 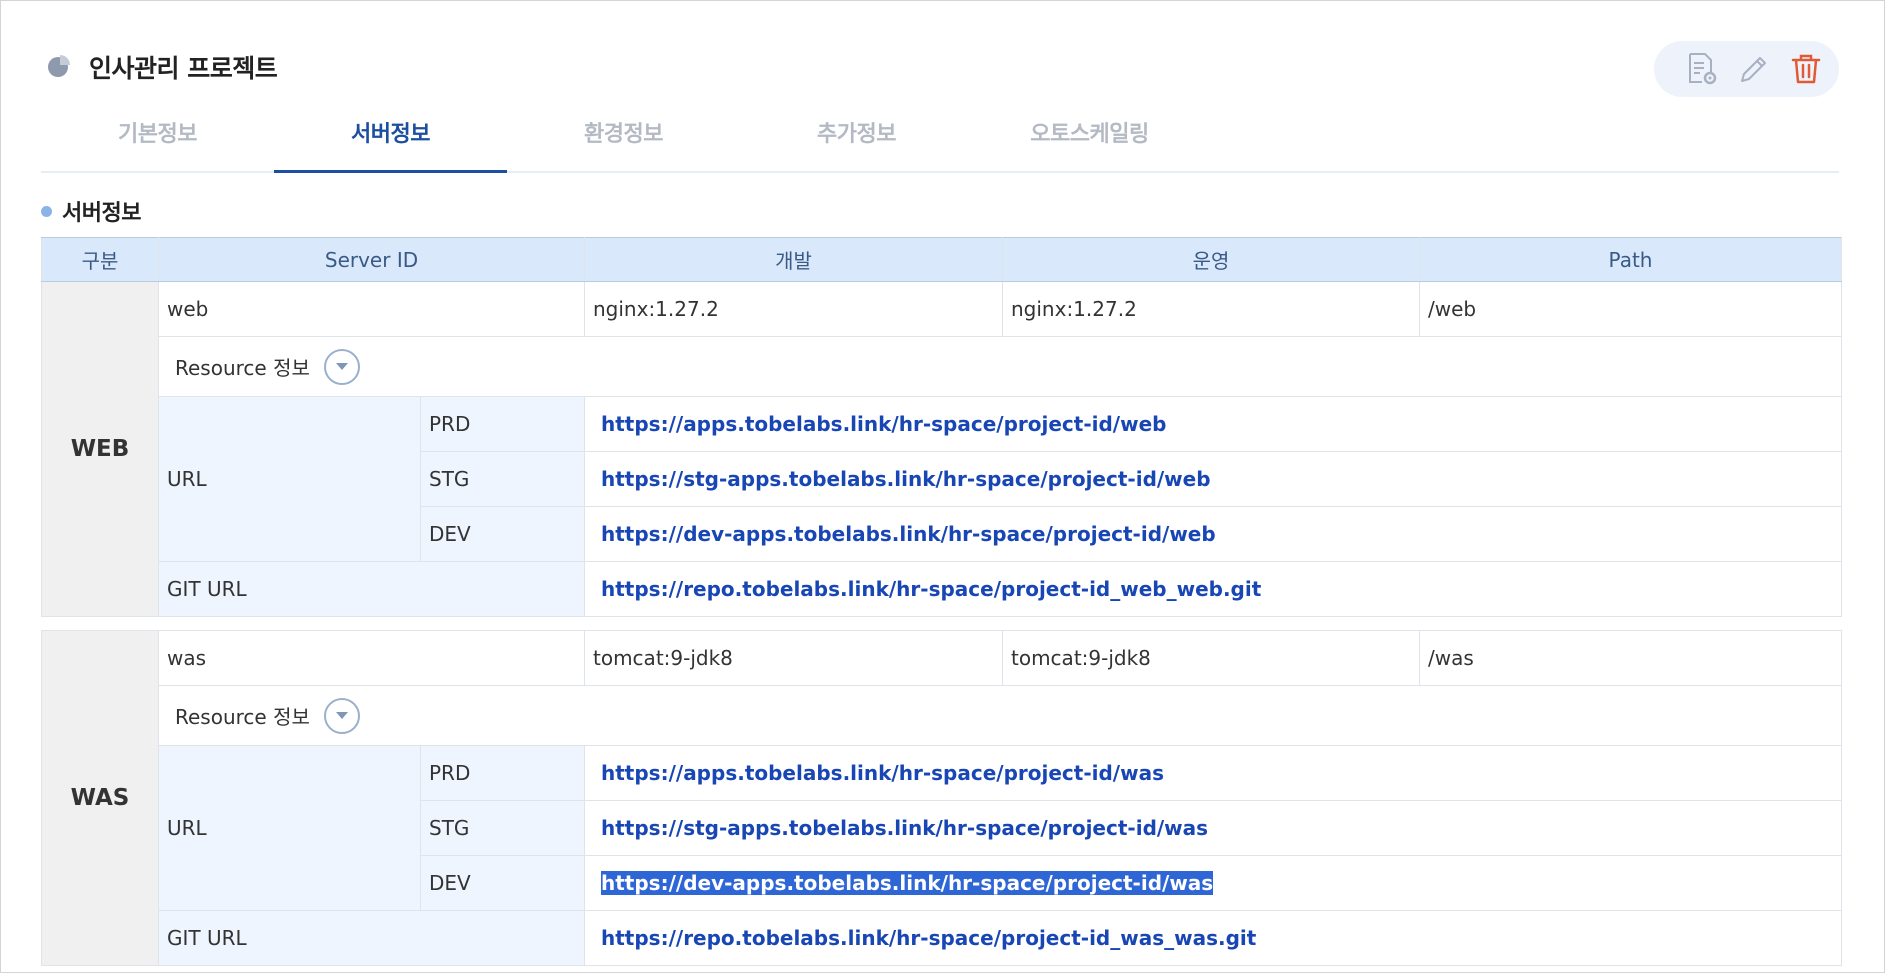 I want to click on col-header-category: 구분, so click(x=100, y=259).